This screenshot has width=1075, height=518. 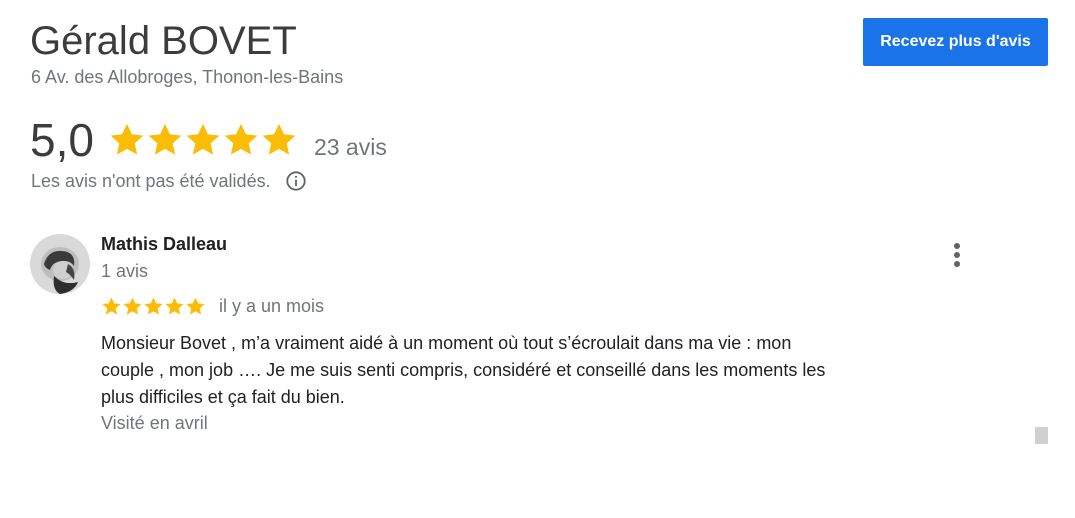 What do you see at coordinates (125, 271) in the screenshot?
I see `reviewer-review-count: 1 avis` at bounding box center [125, 271].